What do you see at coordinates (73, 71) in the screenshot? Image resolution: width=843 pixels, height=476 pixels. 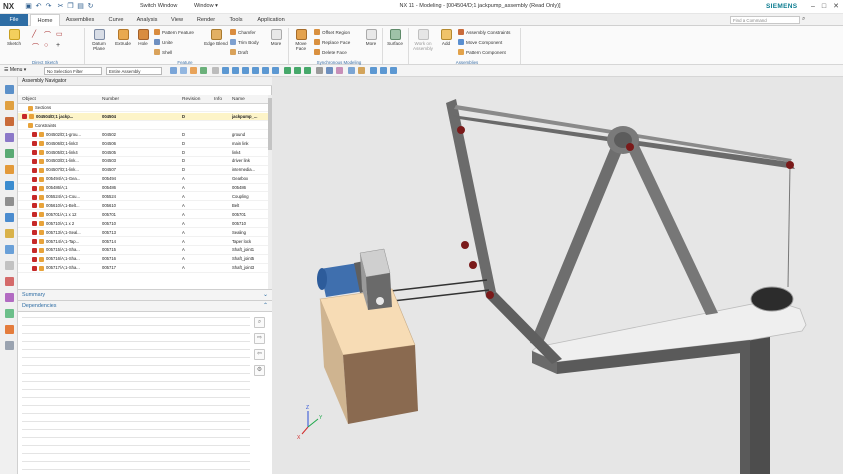 I see `selection-filter-select: No Selection Filter` at bounding box center [73, 71].